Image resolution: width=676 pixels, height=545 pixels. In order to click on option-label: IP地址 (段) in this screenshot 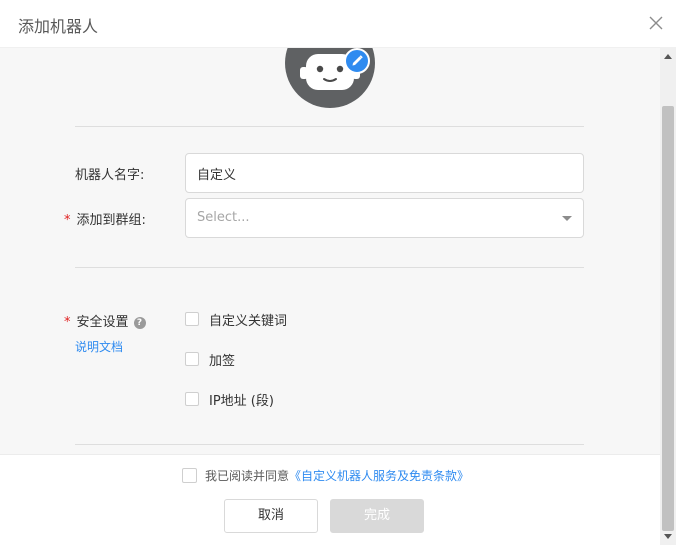, I will do `click(241, 401)`.